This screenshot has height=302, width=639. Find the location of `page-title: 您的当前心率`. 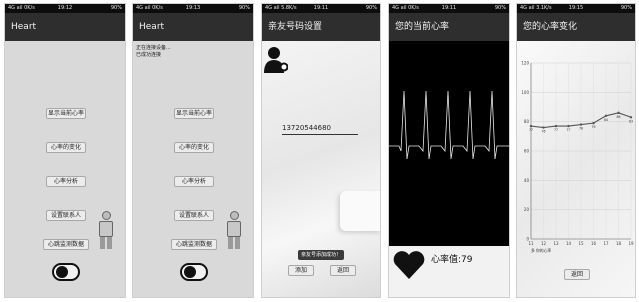

page-title: 您的当前心率 is located at coordinates (422, 27).